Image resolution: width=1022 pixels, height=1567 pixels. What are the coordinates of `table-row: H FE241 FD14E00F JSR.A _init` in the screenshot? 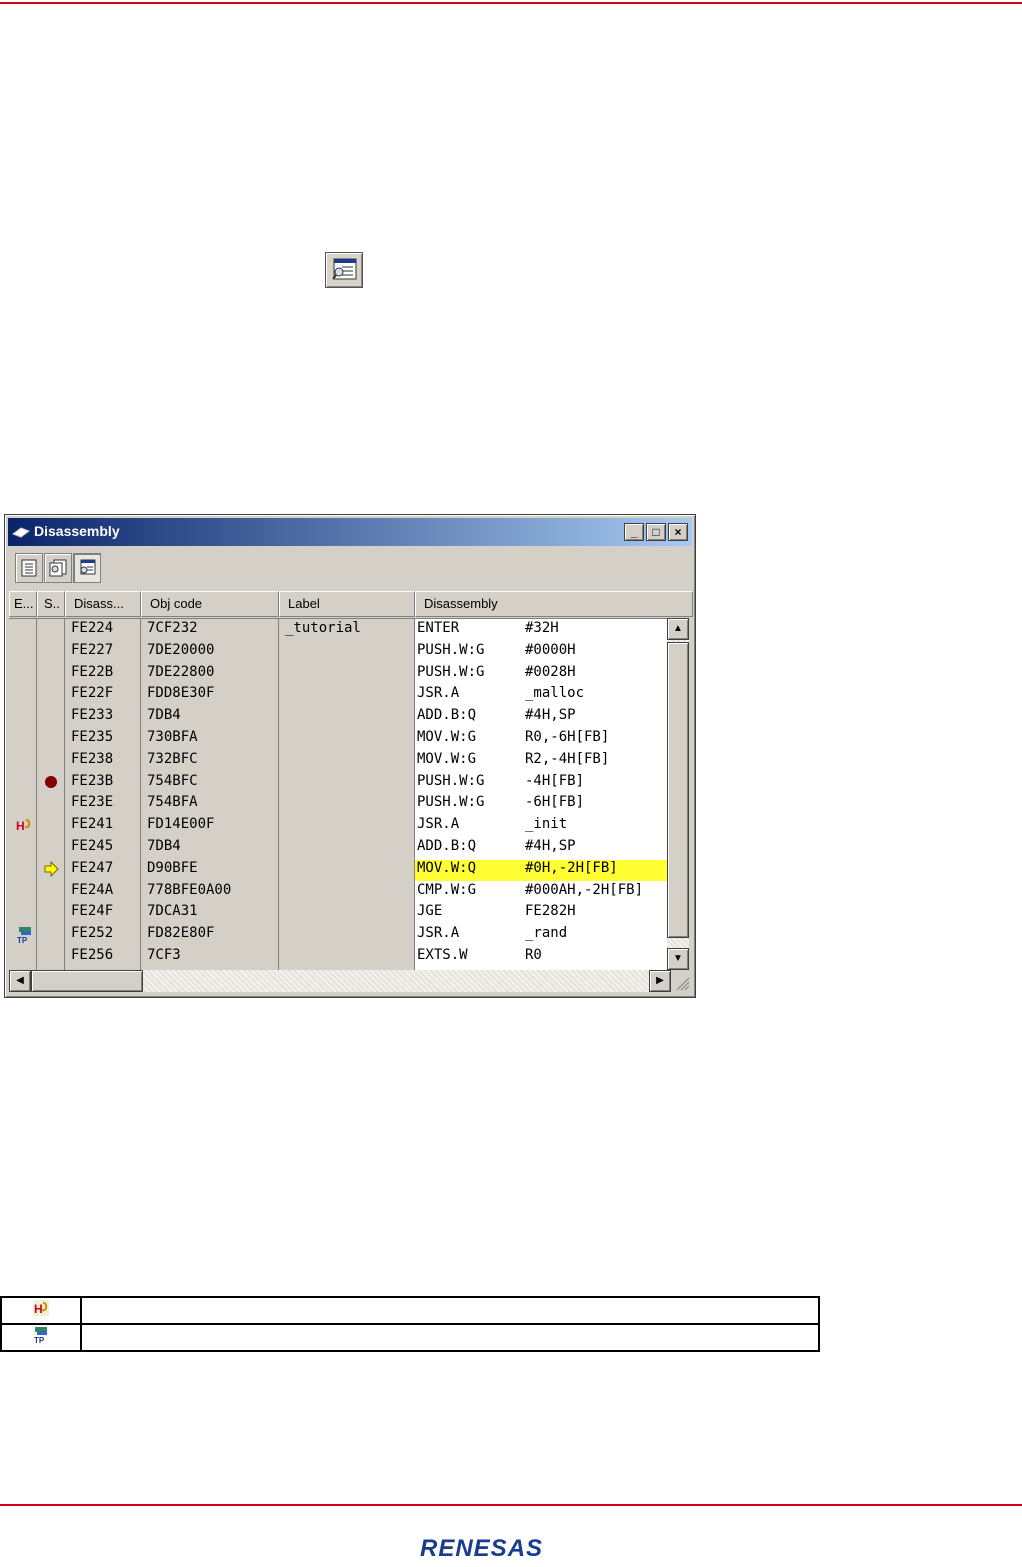 It's located at (338, 826).